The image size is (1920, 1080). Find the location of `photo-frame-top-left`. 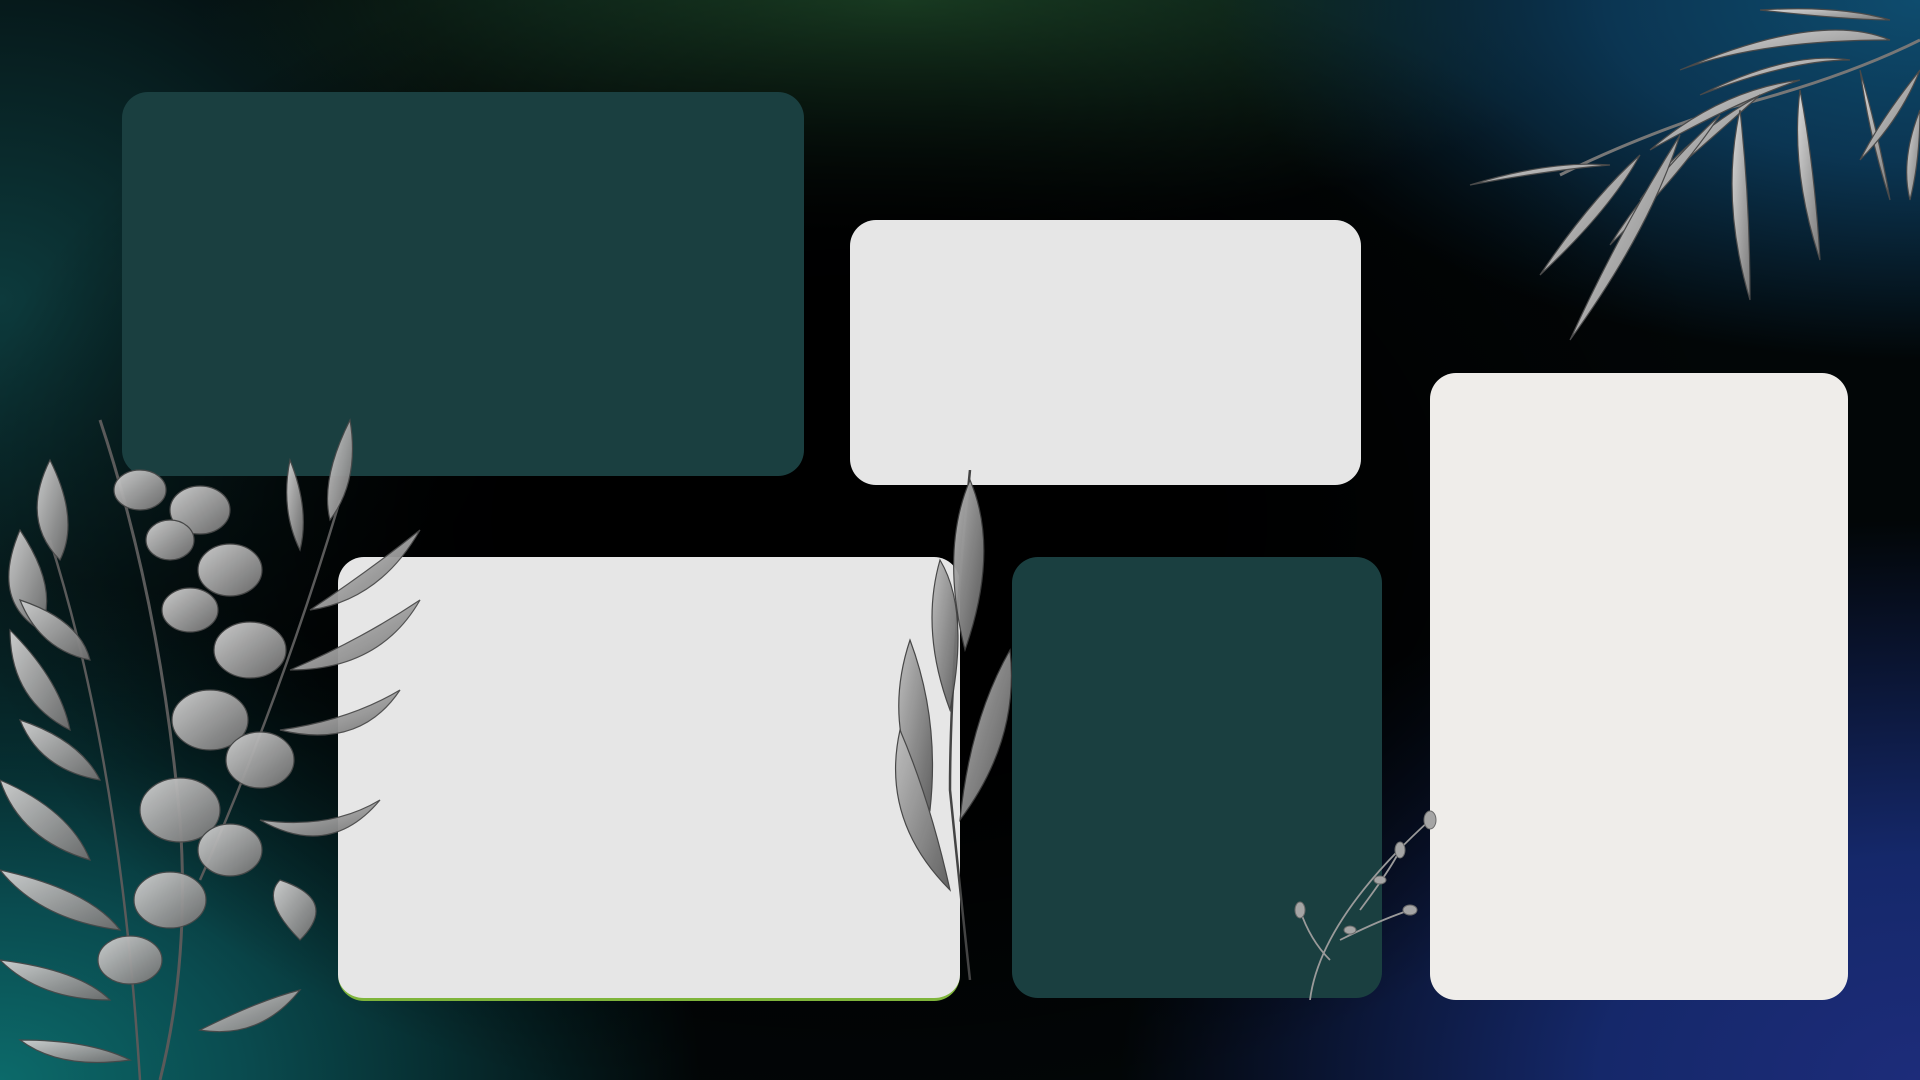

photo-frame-top-left is located at coordinates (463, 284).